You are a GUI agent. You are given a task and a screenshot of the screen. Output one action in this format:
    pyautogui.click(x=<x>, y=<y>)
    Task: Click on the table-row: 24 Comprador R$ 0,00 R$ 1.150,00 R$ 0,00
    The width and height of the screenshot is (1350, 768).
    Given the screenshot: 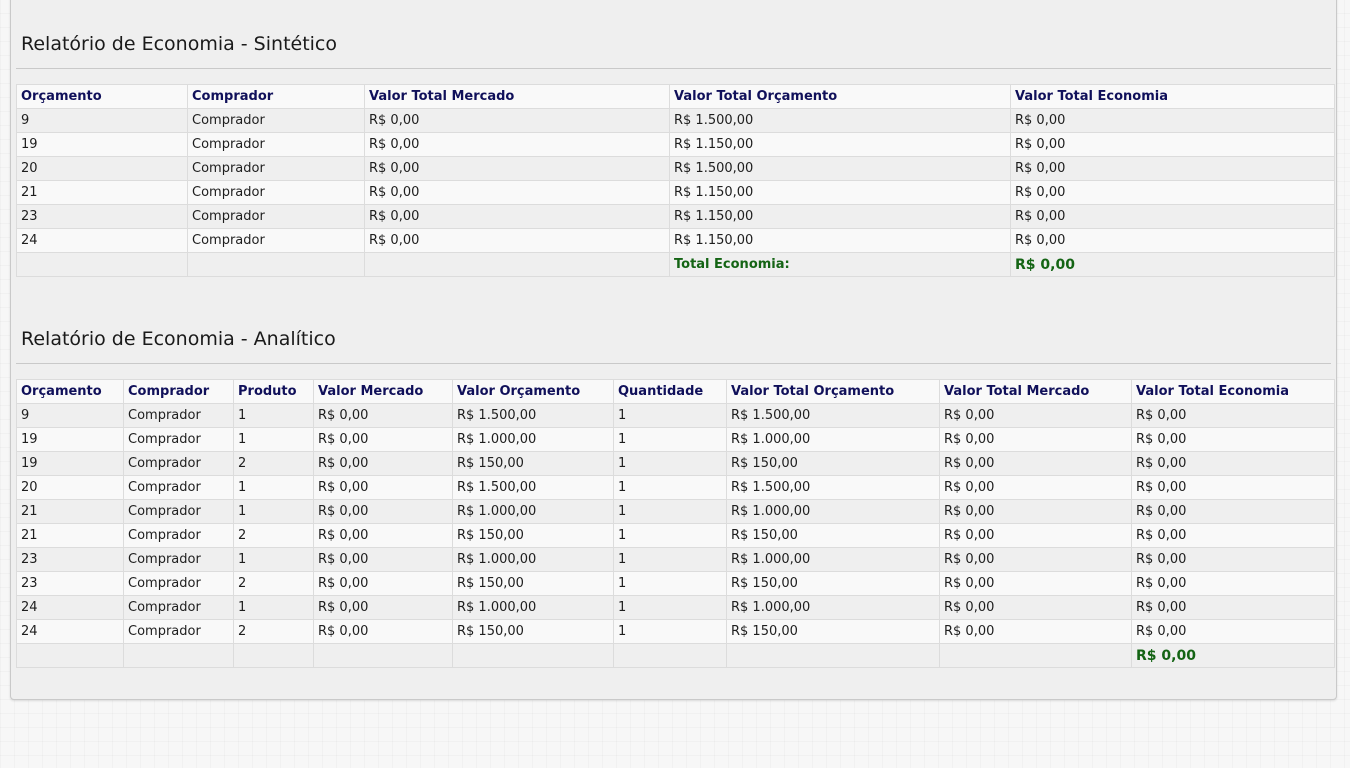 What is the action you would take?
    pyautogui.click(x=675, y=240)
    